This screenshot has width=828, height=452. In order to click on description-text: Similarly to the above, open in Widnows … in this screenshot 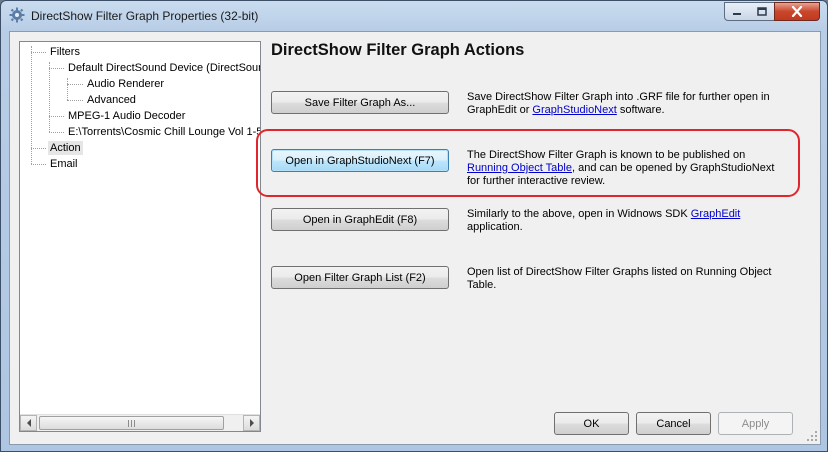, I will do `click(579, 214)`.